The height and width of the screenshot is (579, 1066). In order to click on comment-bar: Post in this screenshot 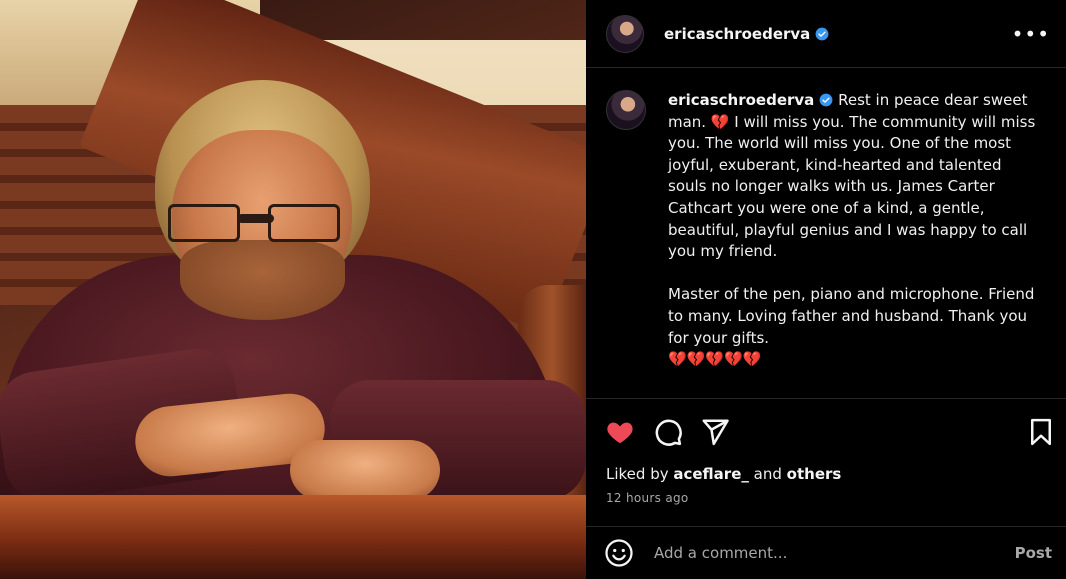, I will do `click(826, 552)`.